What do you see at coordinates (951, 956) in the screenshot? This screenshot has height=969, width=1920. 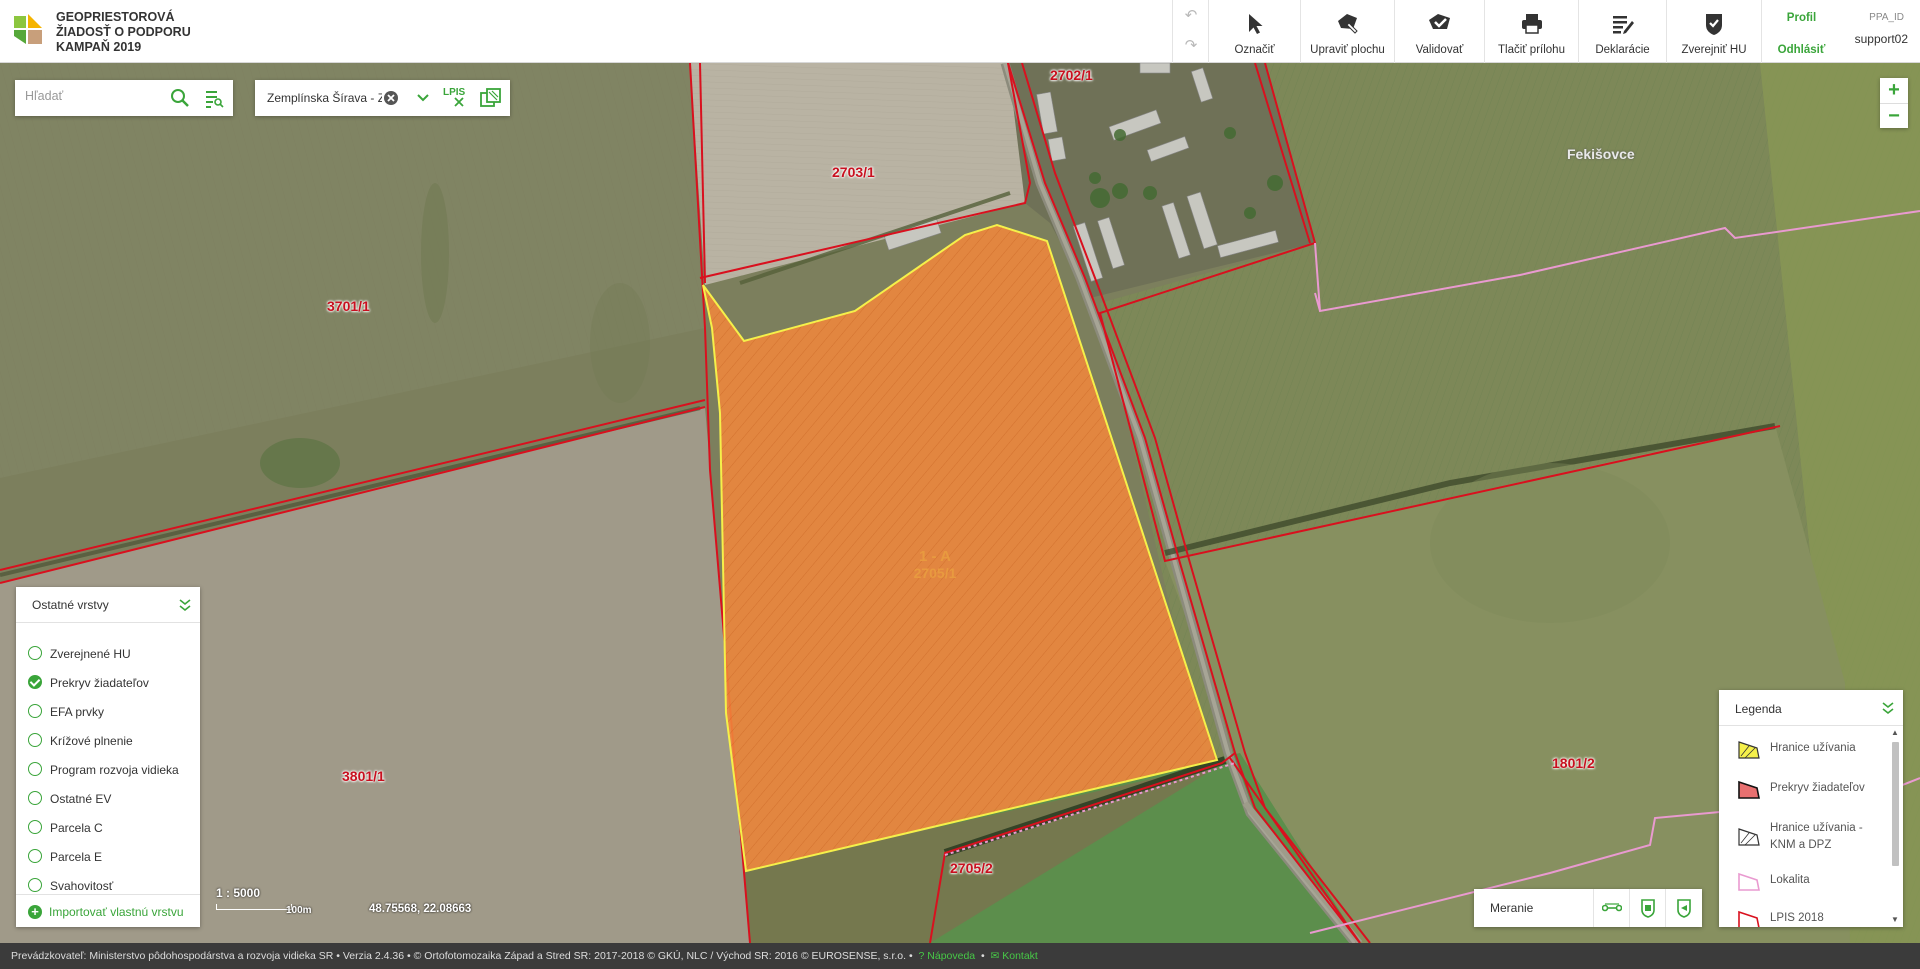 I see `help-link: Nápoveda` at bounding box center [951, 956].